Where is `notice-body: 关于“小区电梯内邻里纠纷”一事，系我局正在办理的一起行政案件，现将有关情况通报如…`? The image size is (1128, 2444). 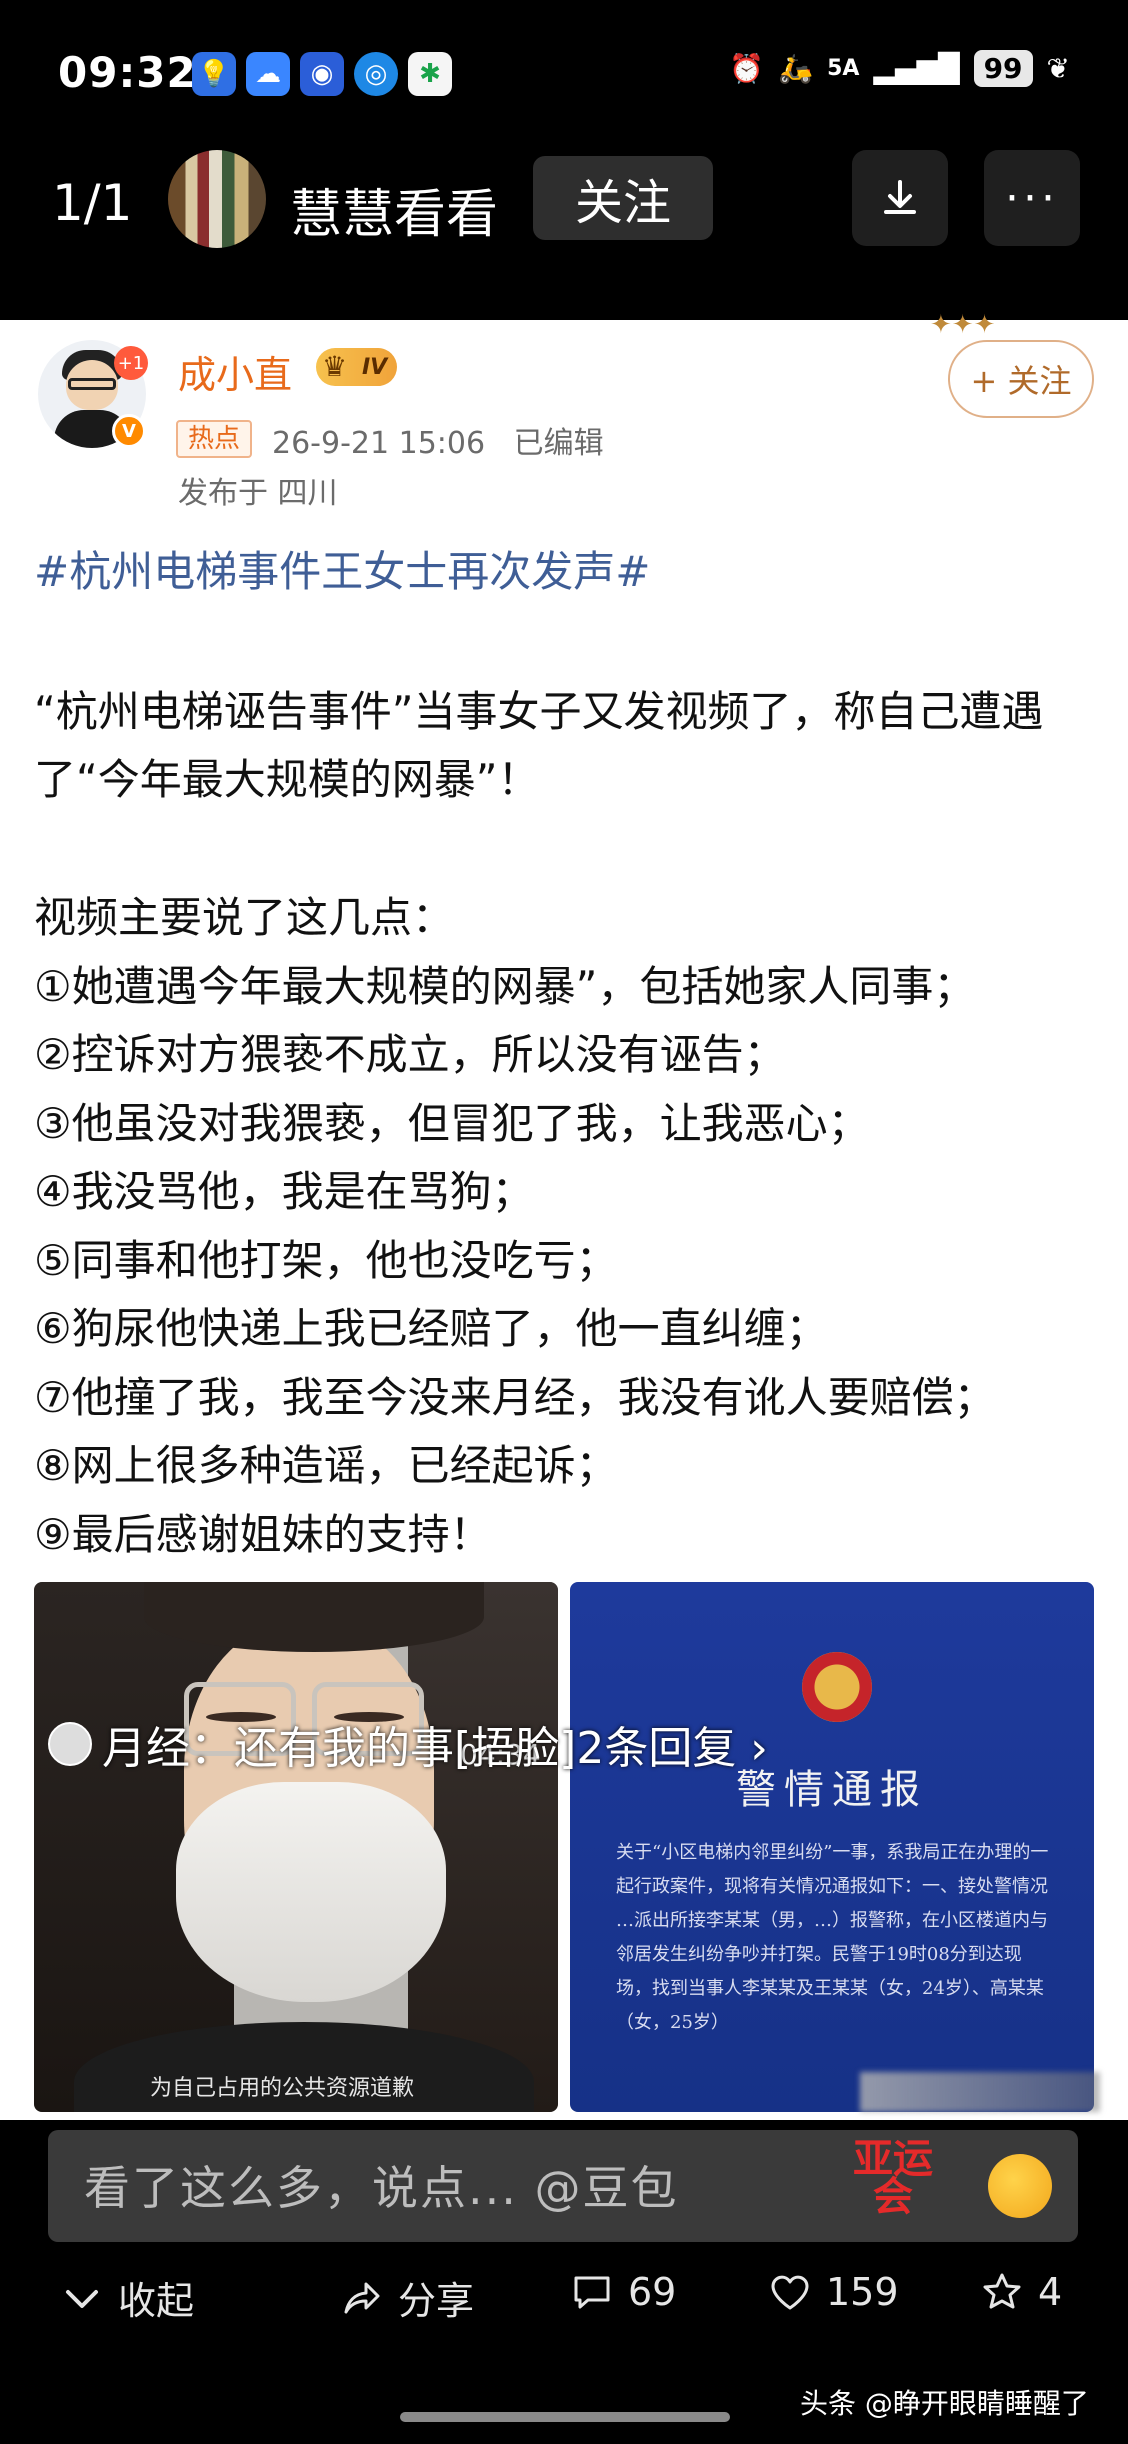 notice-body: 关于“小区电梯内邻里纠纷”一事，系我局正在办理的一起行政案件，现将有关情况通报如… is located at coordinates (832, 1937).